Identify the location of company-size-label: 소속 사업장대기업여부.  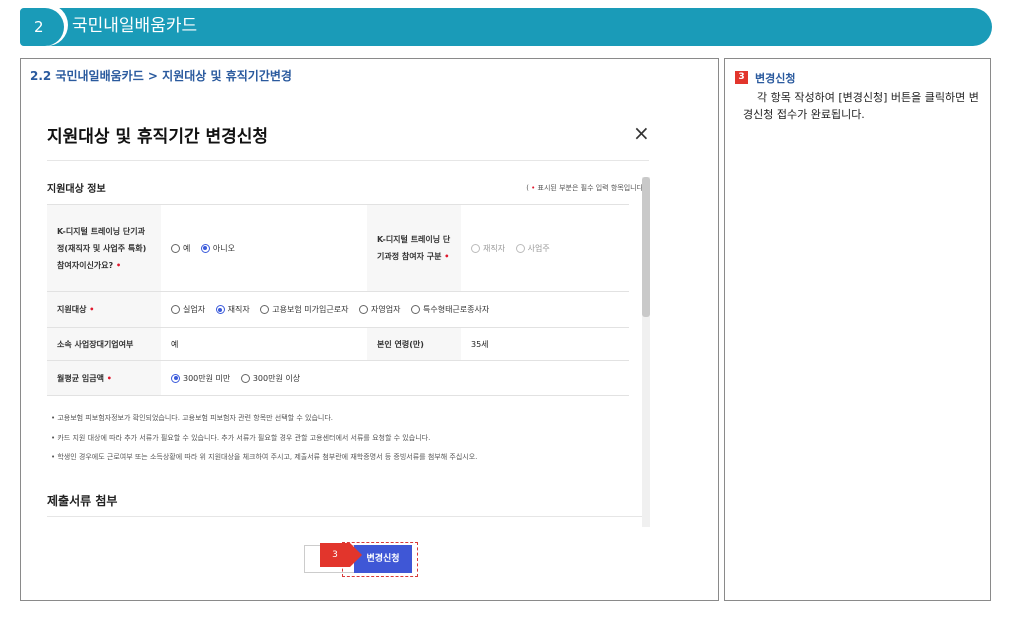
(104, 344).